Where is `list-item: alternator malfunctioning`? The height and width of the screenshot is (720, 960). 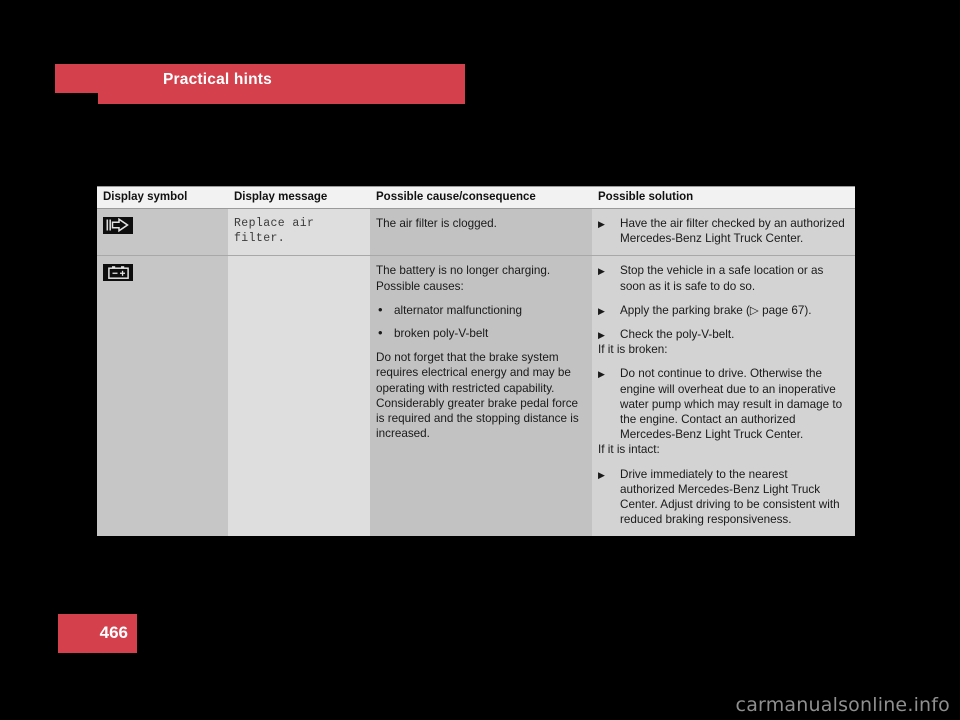
list-item: alternator malfunctioning is located at coordinates (479, 310).